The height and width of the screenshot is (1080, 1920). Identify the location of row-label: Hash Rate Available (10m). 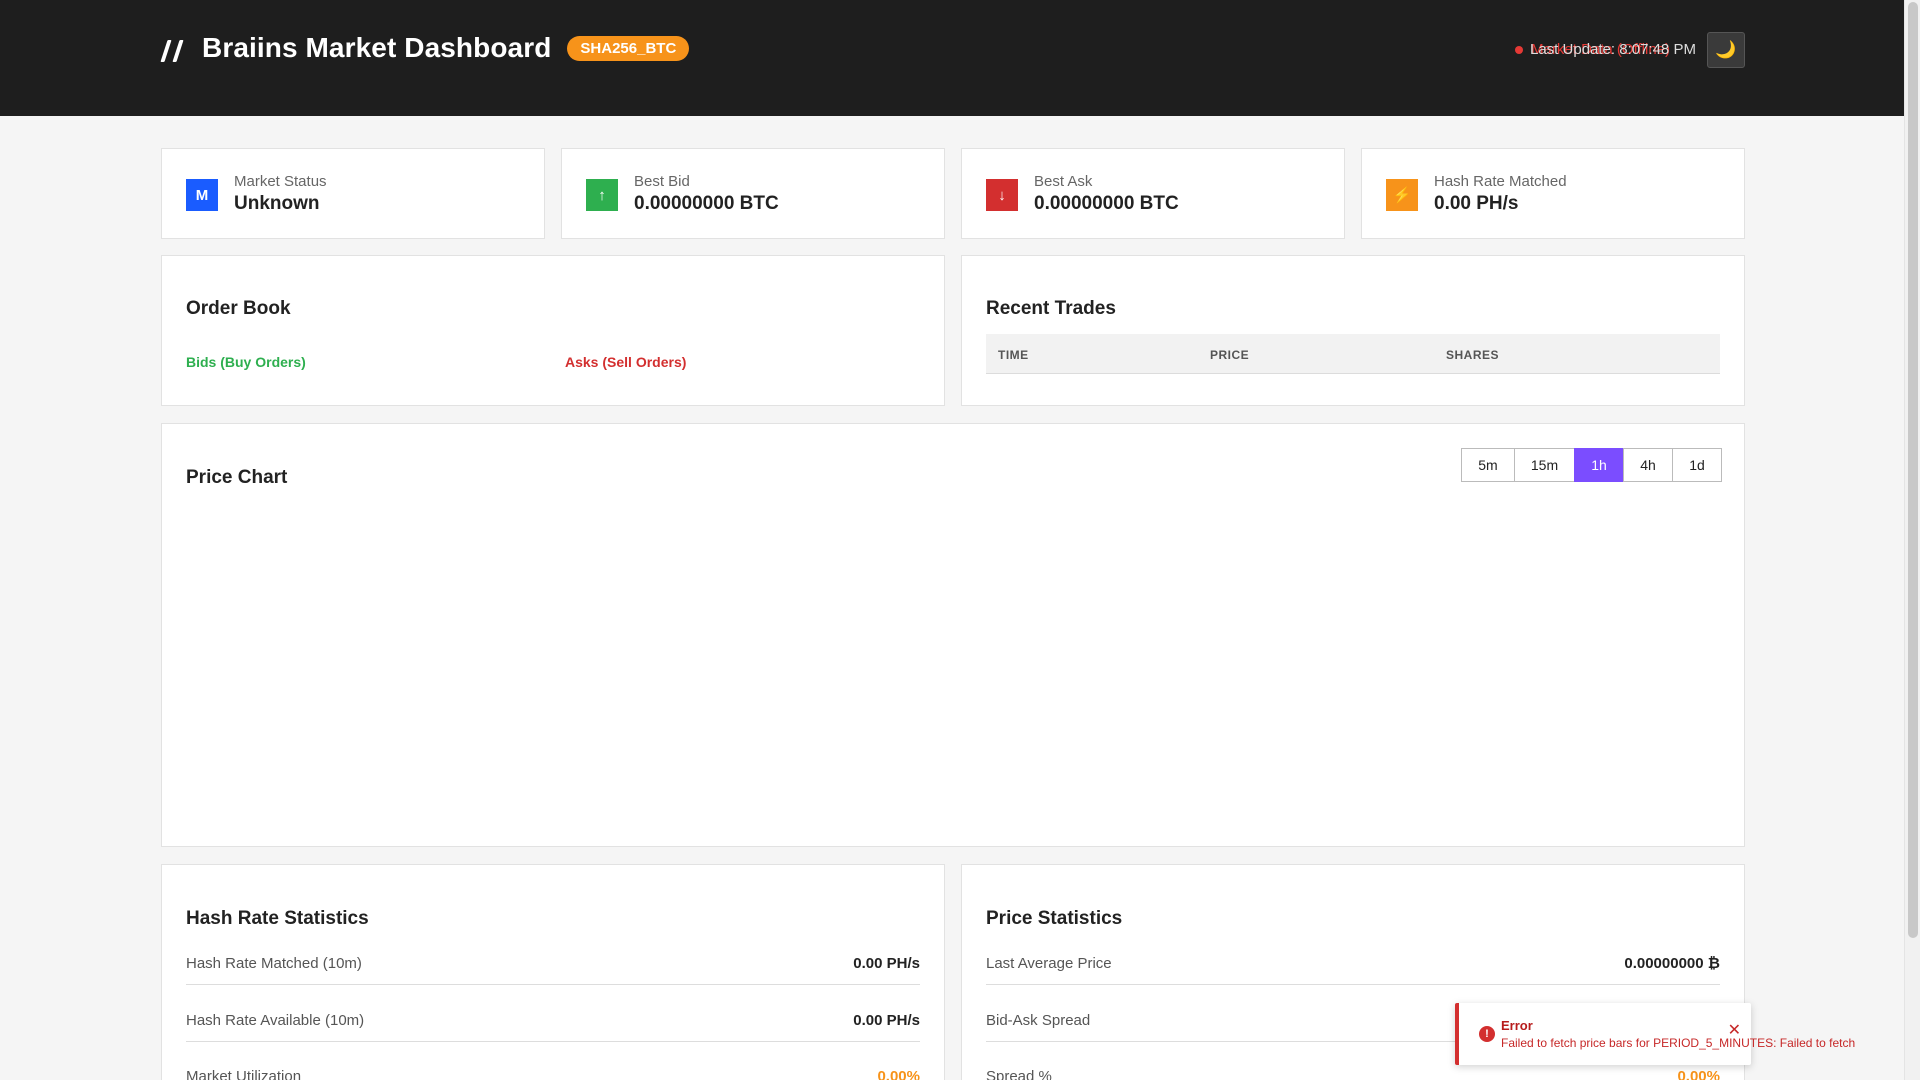
(275, 1020).